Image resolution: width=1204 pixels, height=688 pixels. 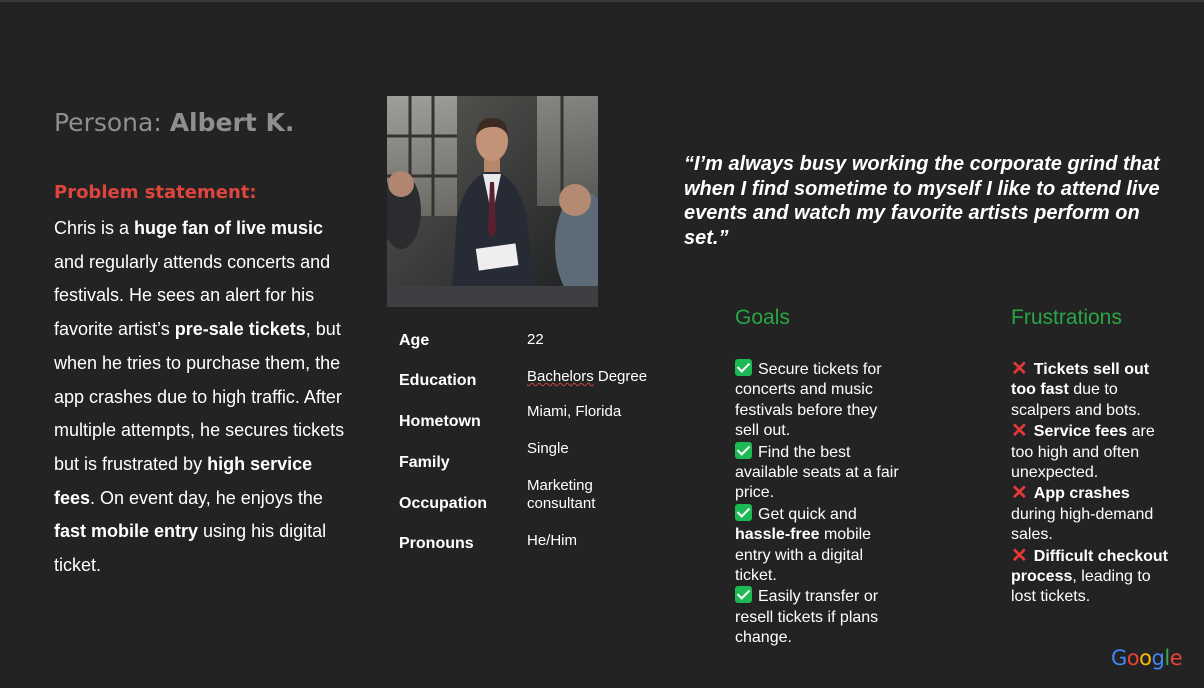 I want to click on emphasis-text: pre-sale tickets, so click(x=240, y=329).